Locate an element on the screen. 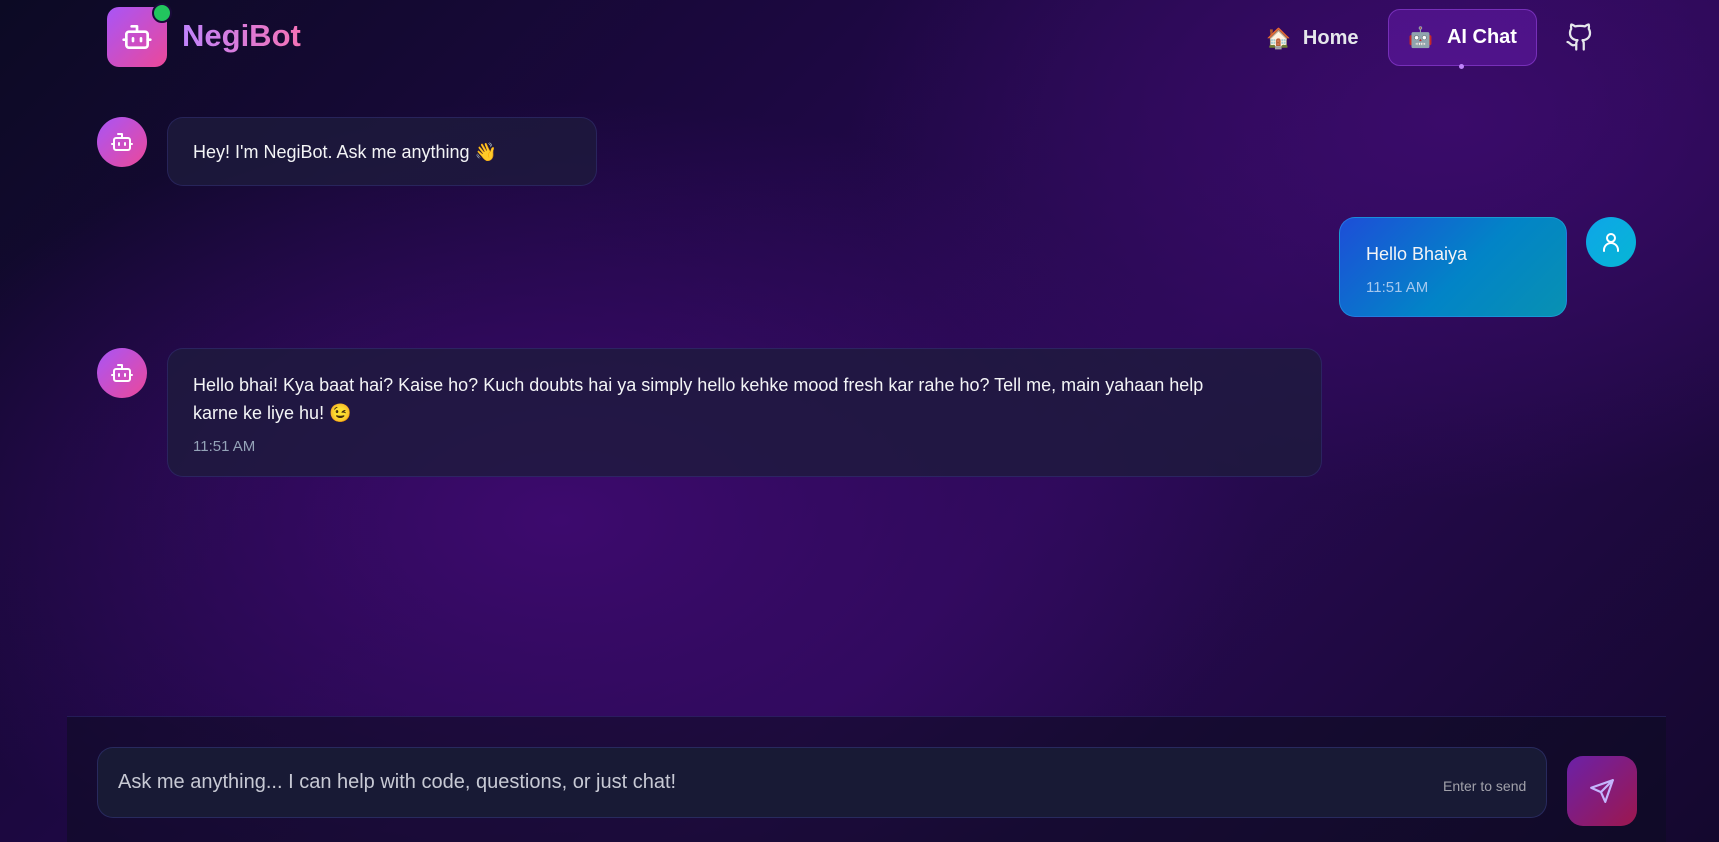 This screenshot has height=842, width=1719. message-text: Hey! I'm NegiBot. Ask me anything 👋 is located at coordinates (345, 152).